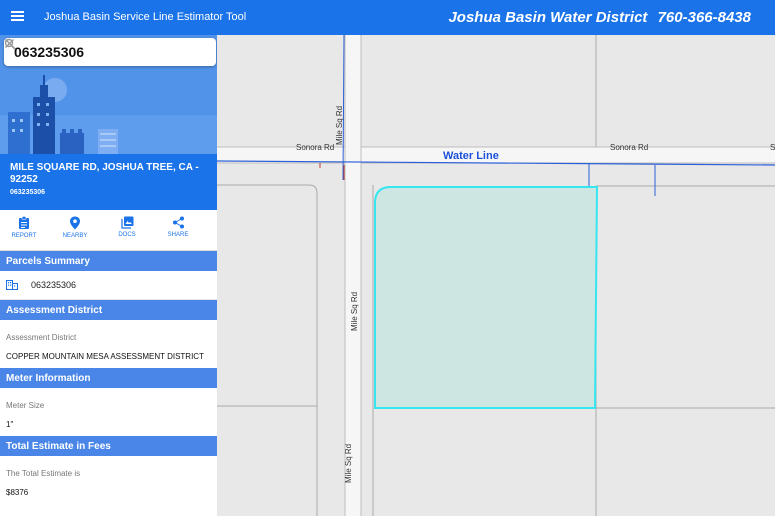 The width and height of the screenshot is (775, 516). I want to click on nearby-button: NEARBY, so click(75, 227).